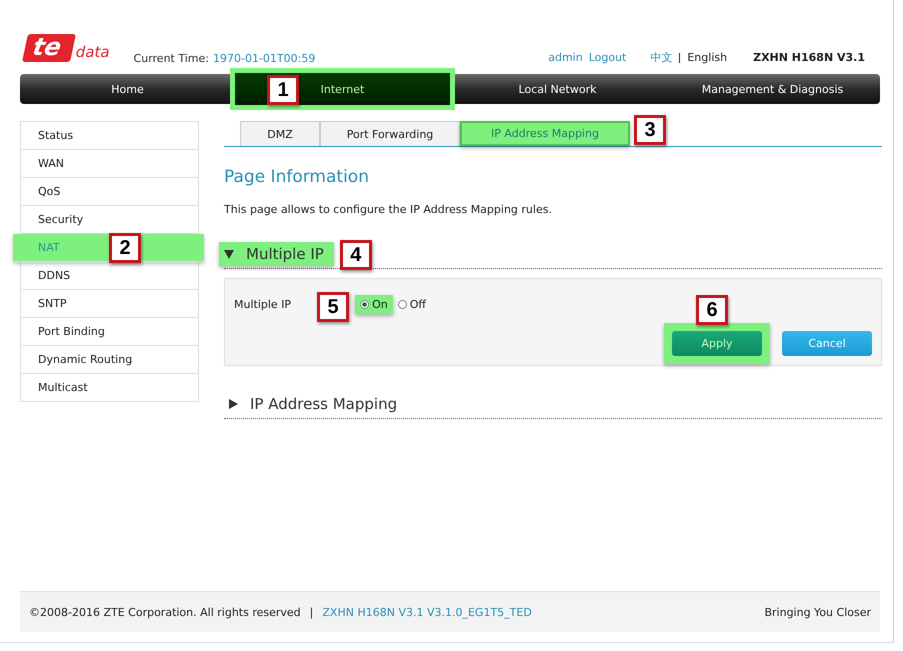 This screenshot has height=651, width=903. What do you see at coordinates (109, 135) in the screenshot?
I see `sidebar-item: Status` at bounding box center [109, 135].